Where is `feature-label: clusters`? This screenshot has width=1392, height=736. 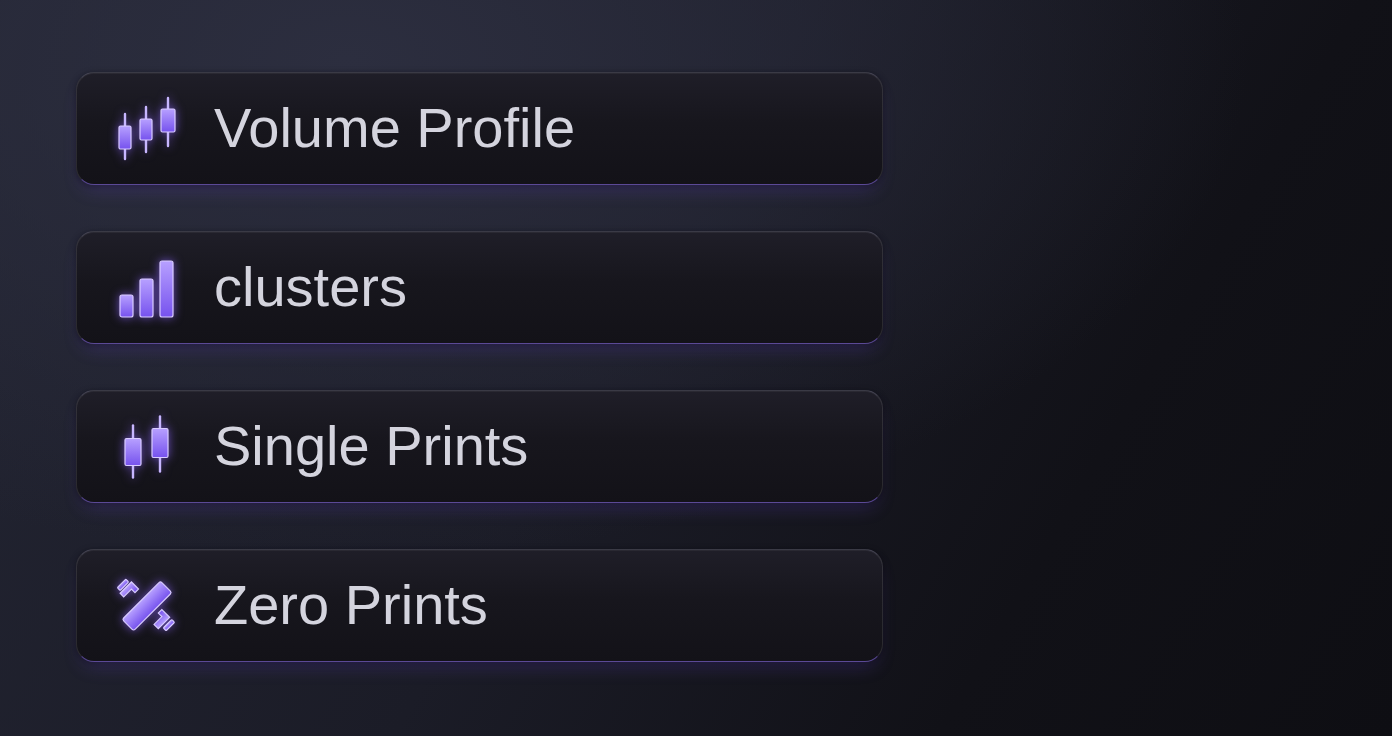 feature-label: clusters is located at coordinates (310, 287).